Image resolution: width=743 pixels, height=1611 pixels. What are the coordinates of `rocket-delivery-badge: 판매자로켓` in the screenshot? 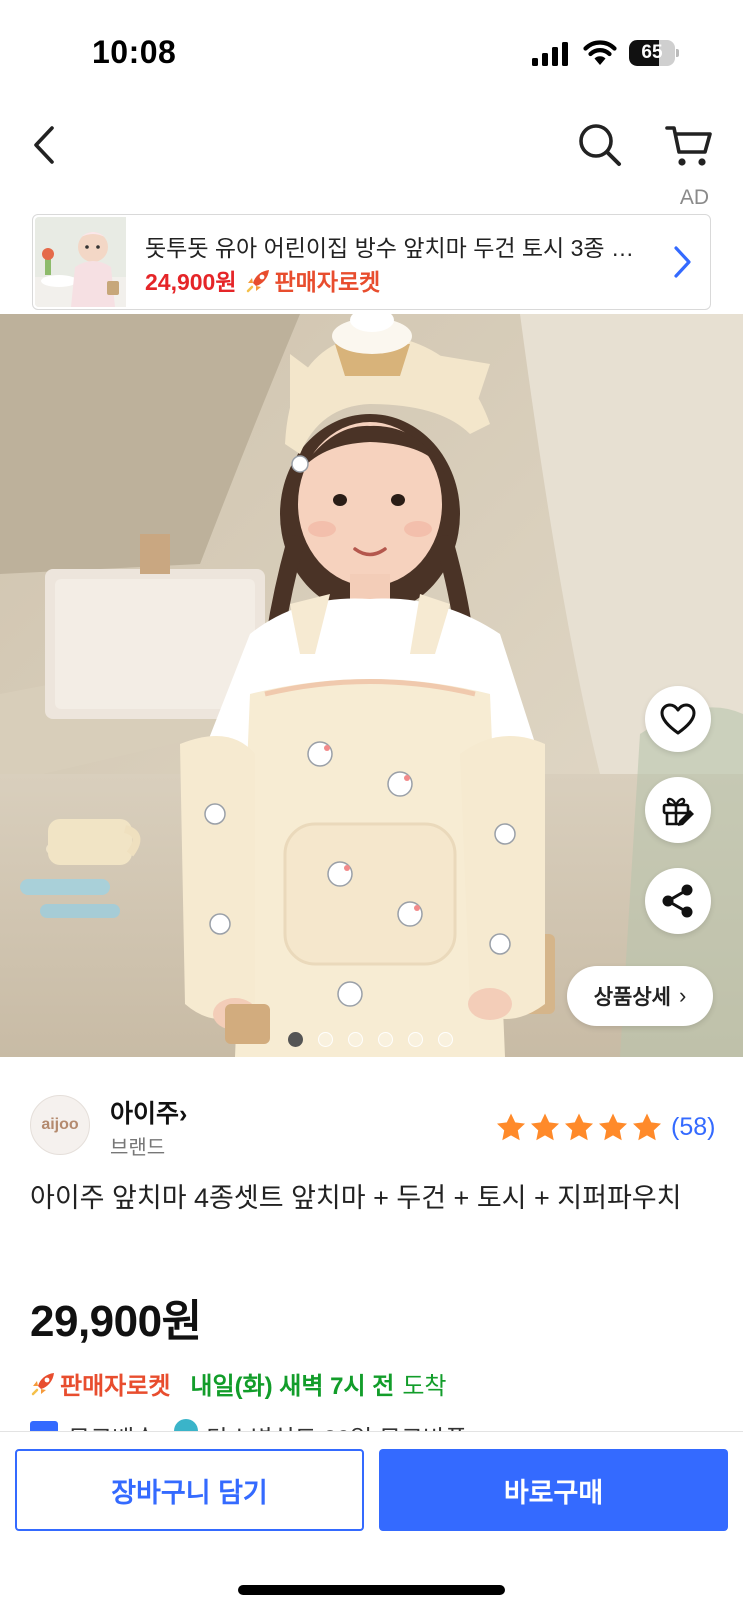 It's located at (115, 1386).